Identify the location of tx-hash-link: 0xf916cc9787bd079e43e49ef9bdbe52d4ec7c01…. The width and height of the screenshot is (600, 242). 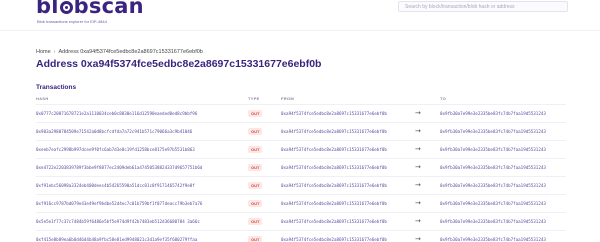
(119, 203).